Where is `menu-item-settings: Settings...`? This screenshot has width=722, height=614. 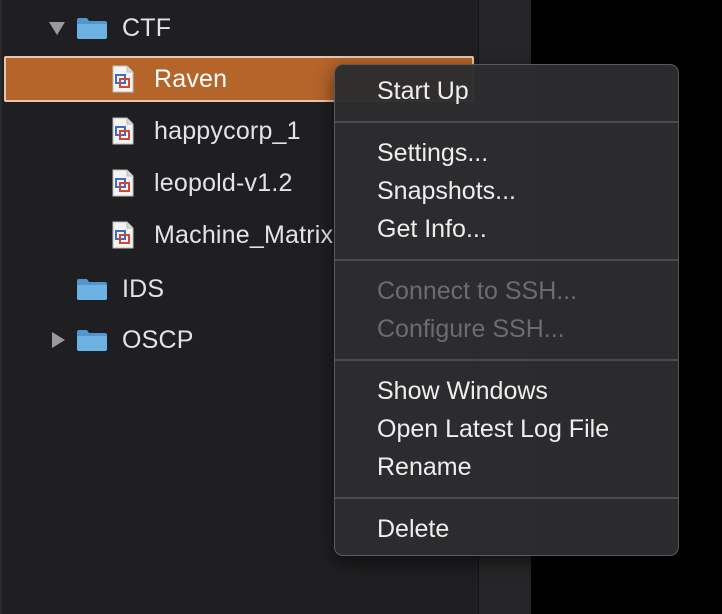
menu-item-settings: Settings... is located at coordinates (432, 153).